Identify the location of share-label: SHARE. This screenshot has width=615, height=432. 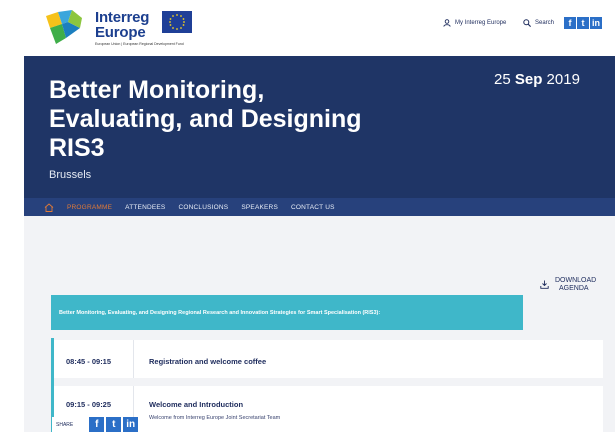
(65, 424).